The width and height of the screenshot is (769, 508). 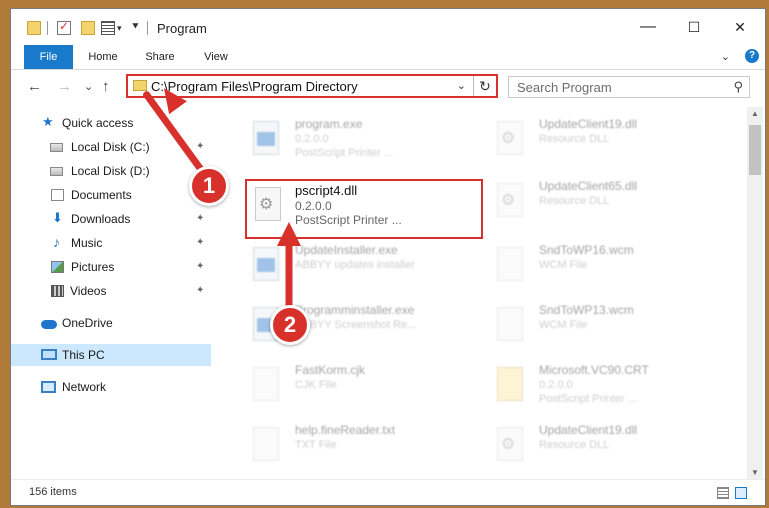 What do you see at coordinates (57, 267) in the screenshot?
I see `pictures-icon` at bounding box center [57, 267].